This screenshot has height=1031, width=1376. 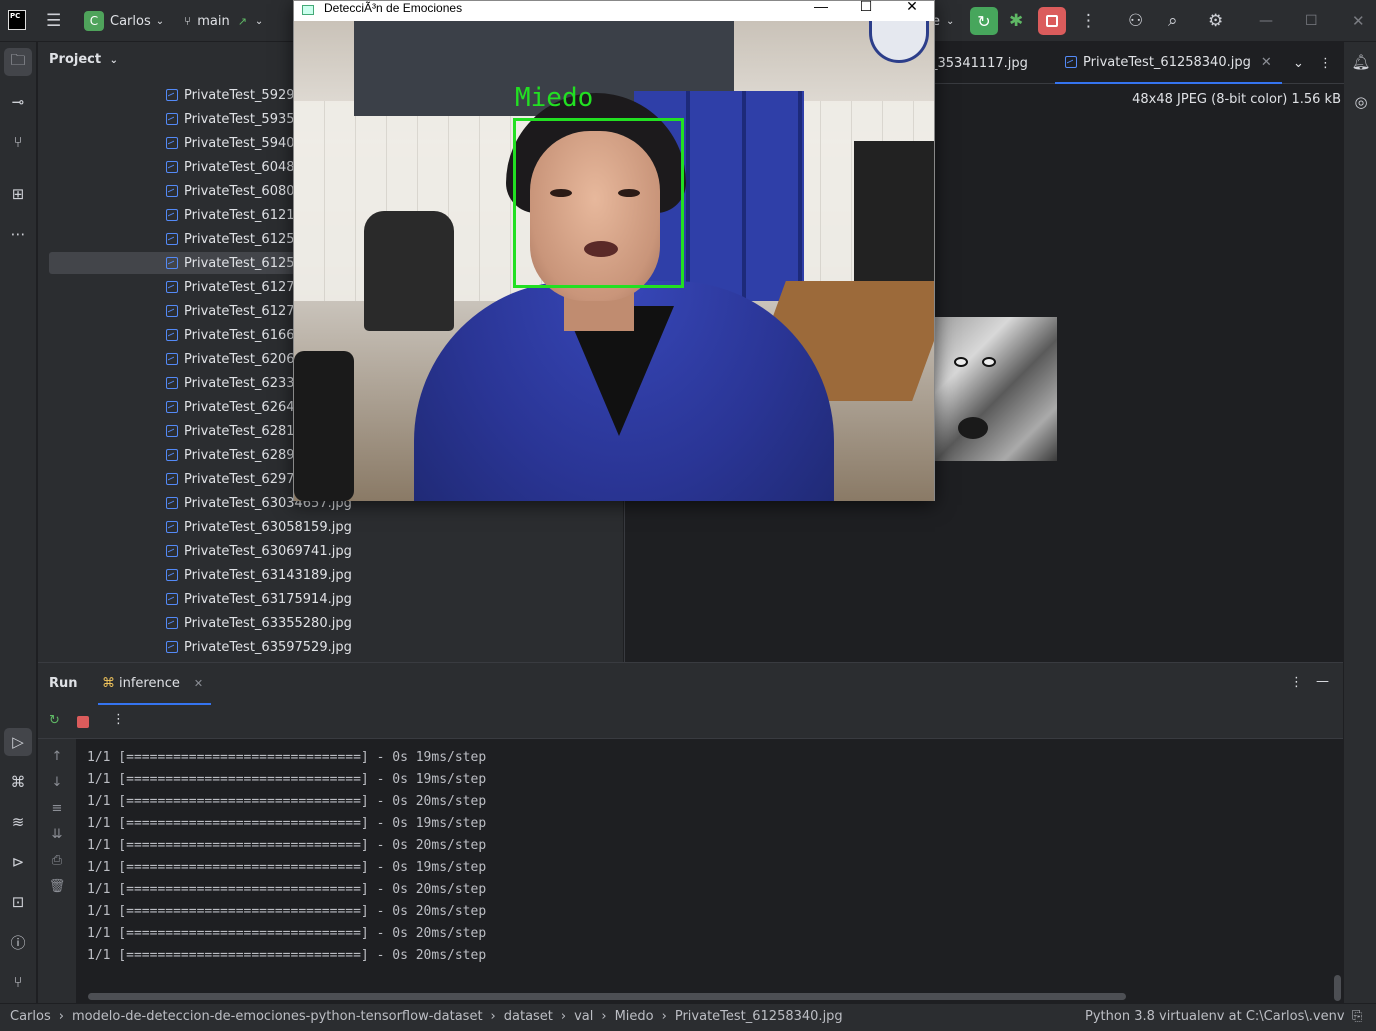 What do you see at coordinates (259, 527) in the screenshot?
I see `file-tree-item: PrivateTest_63058159.jpg` at bounding box center [259, 527].